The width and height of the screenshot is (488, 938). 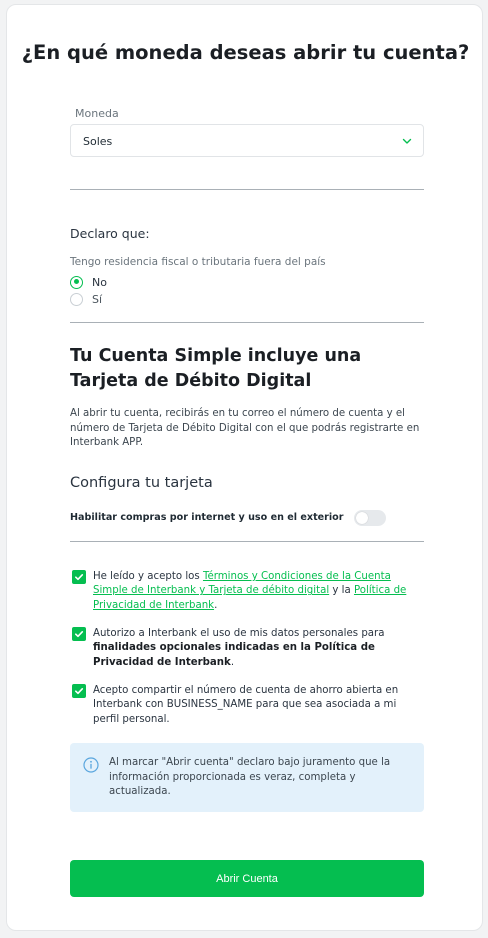 I want to click on terms-checkbox, so click(x=79, y=577).